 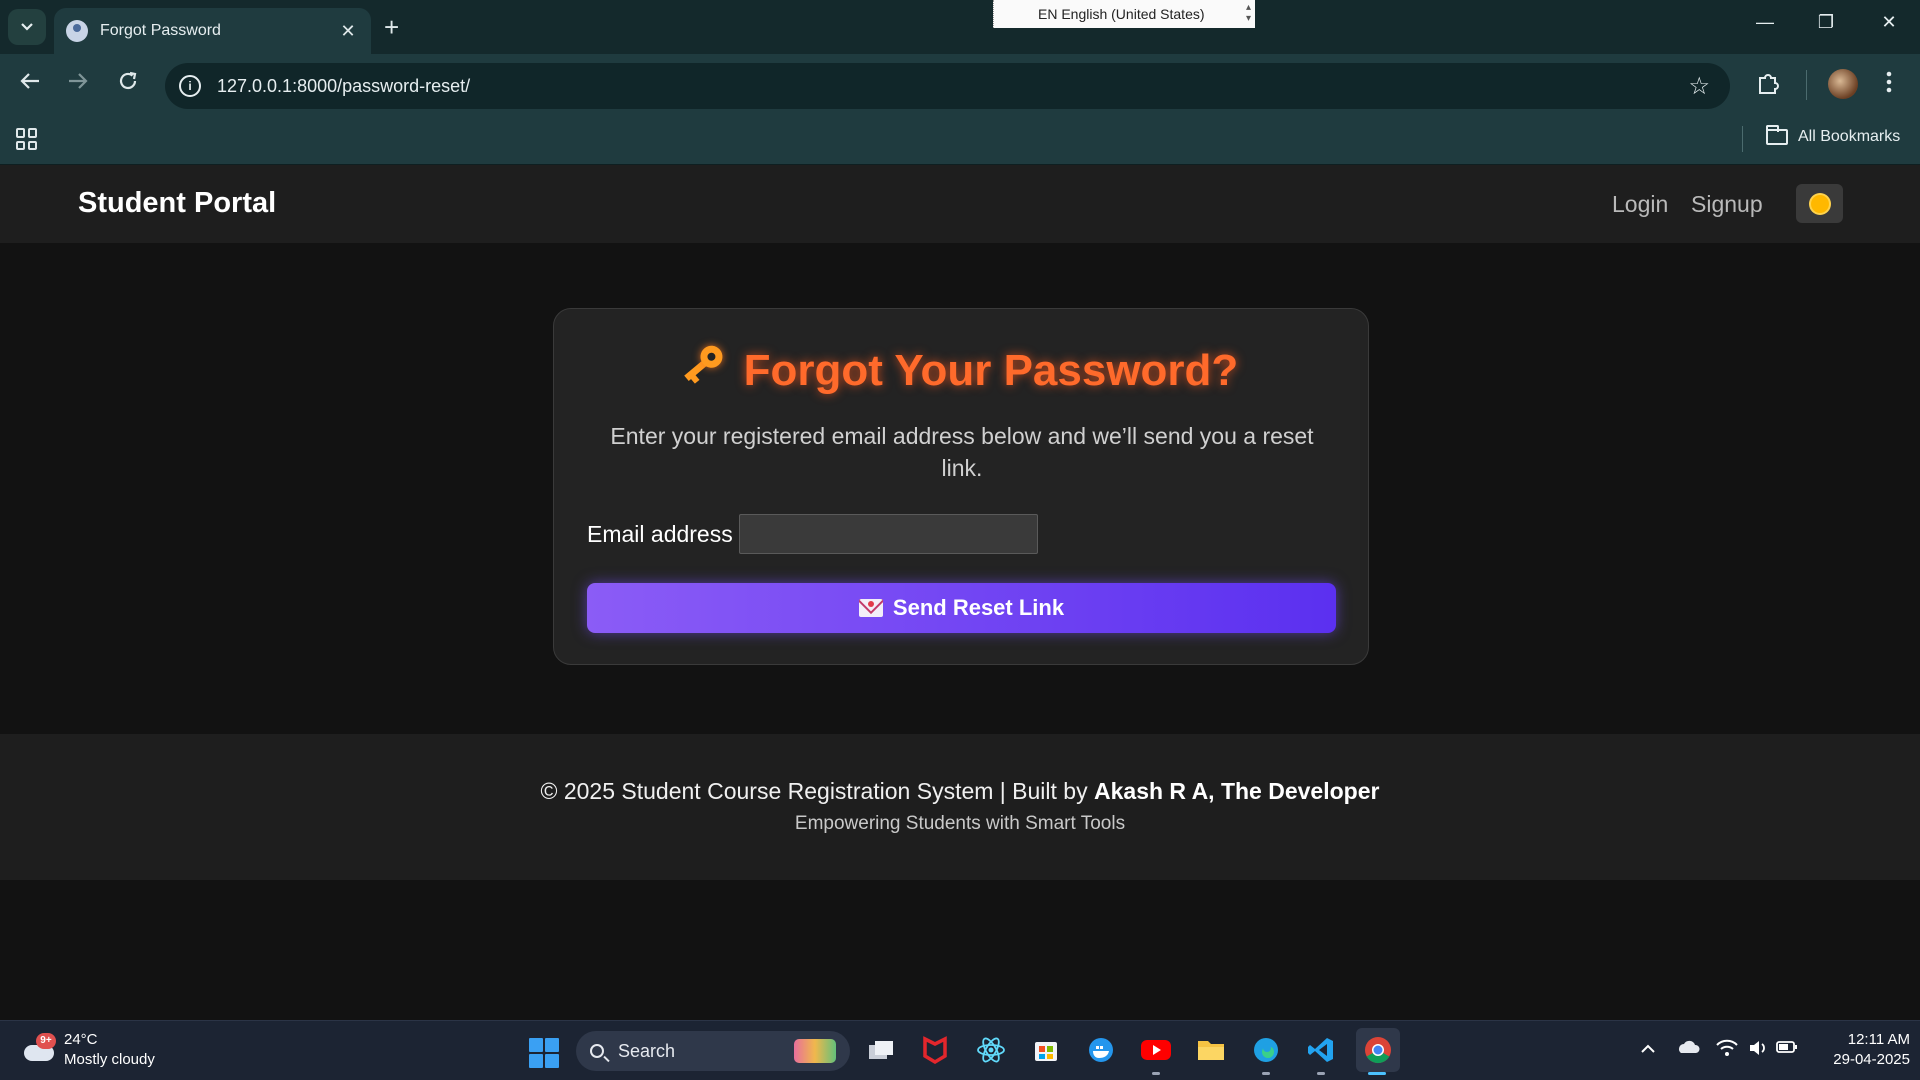 I want to click on task-view-icon, so click(x=881, y=1050).